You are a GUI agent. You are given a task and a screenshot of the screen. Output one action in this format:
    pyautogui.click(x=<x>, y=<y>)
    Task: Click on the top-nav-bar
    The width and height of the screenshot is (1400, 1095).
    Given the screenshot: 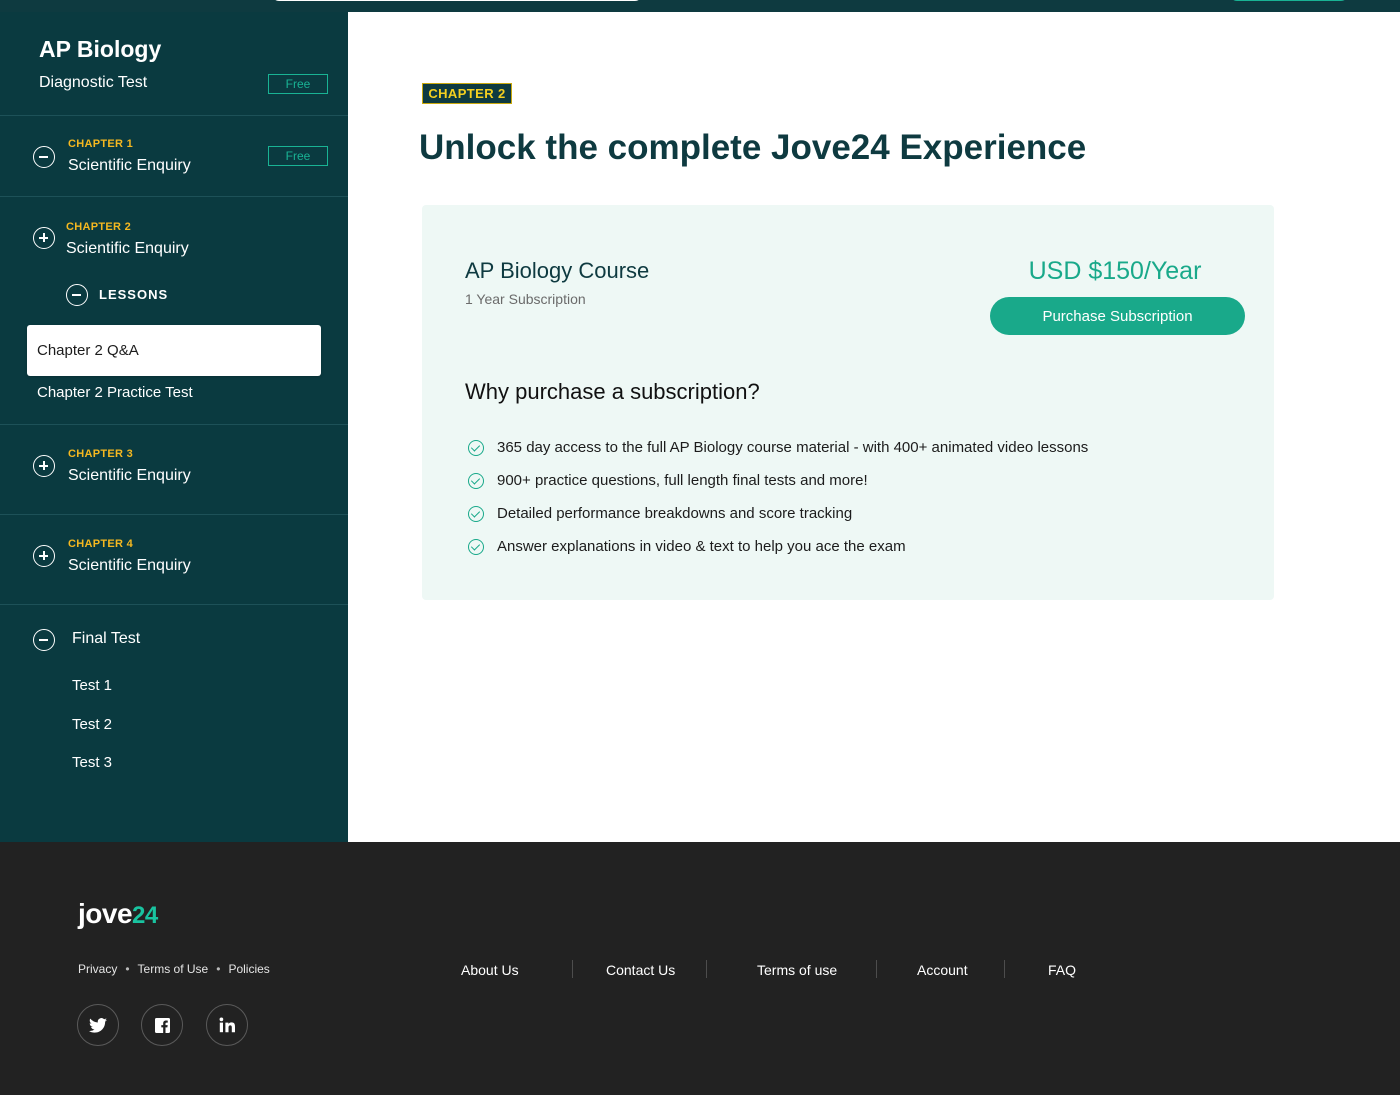 What is the action you would take?
    pyautogui.click(x=700, y=6)
    